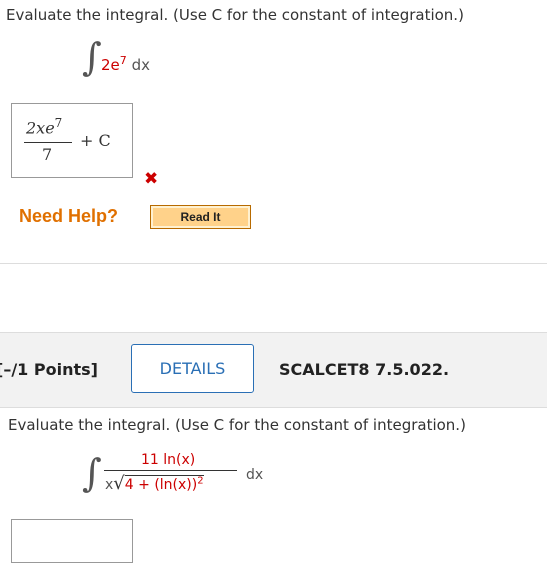 The image size is (547, 580). What do you see at coordinates (92, 57) in the screenshot?
I see `integral-sign-1: ∫` at bounding box center [92, 57].